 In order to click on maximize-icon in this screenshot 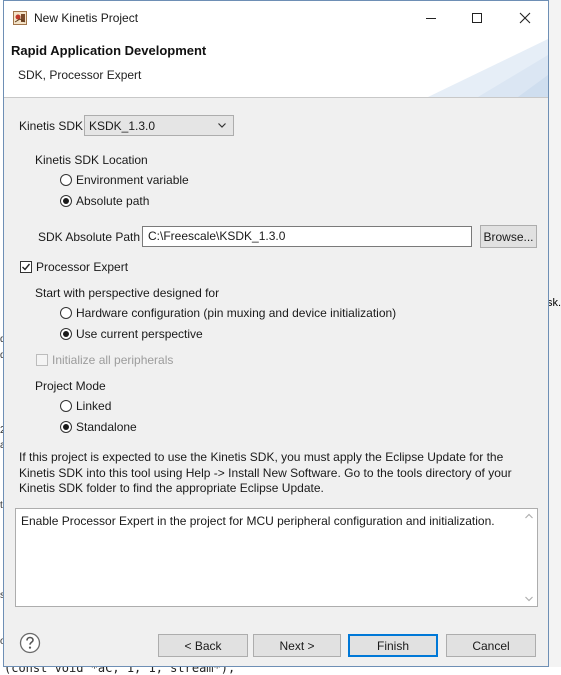, I will do `click(477, 18)`.